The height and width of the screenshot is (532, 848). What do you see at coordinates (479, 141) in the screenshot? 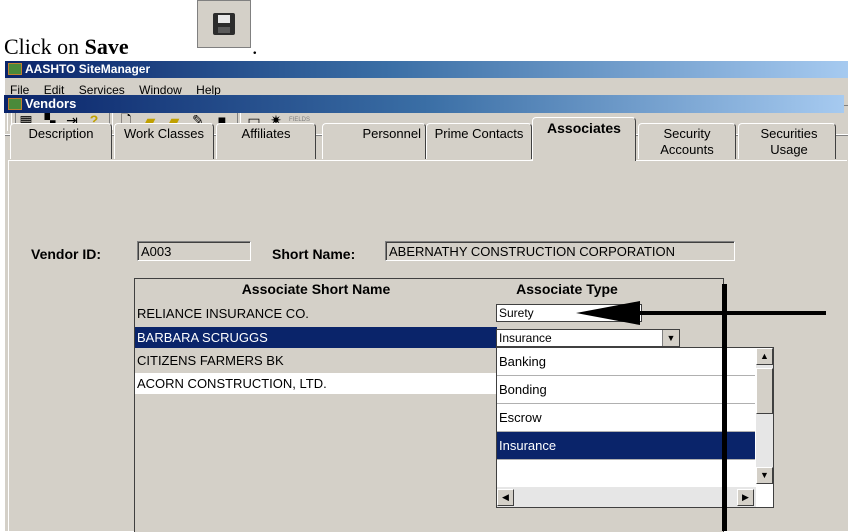
I see `tab-prime-contacts: Prime Contacts` at bounding box center [479, 141].